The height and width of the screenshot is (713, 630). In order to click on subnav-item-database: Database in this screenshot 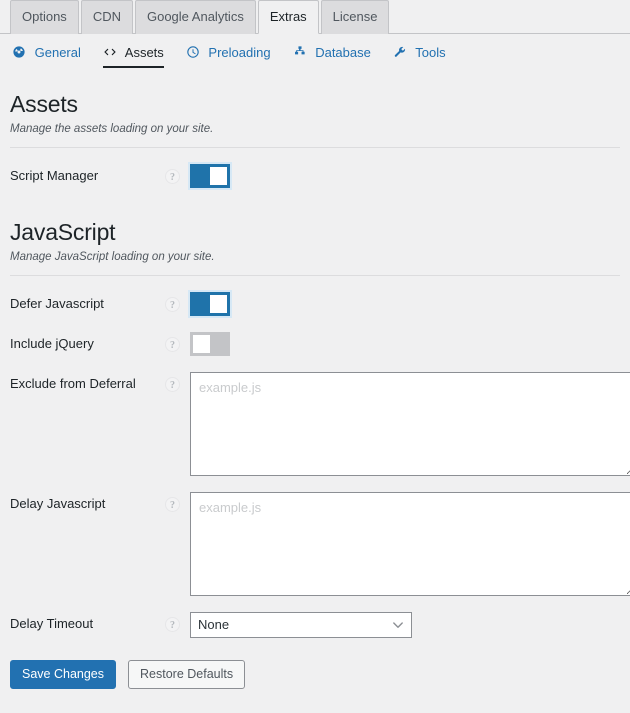, I will do `click(332, 56)`.